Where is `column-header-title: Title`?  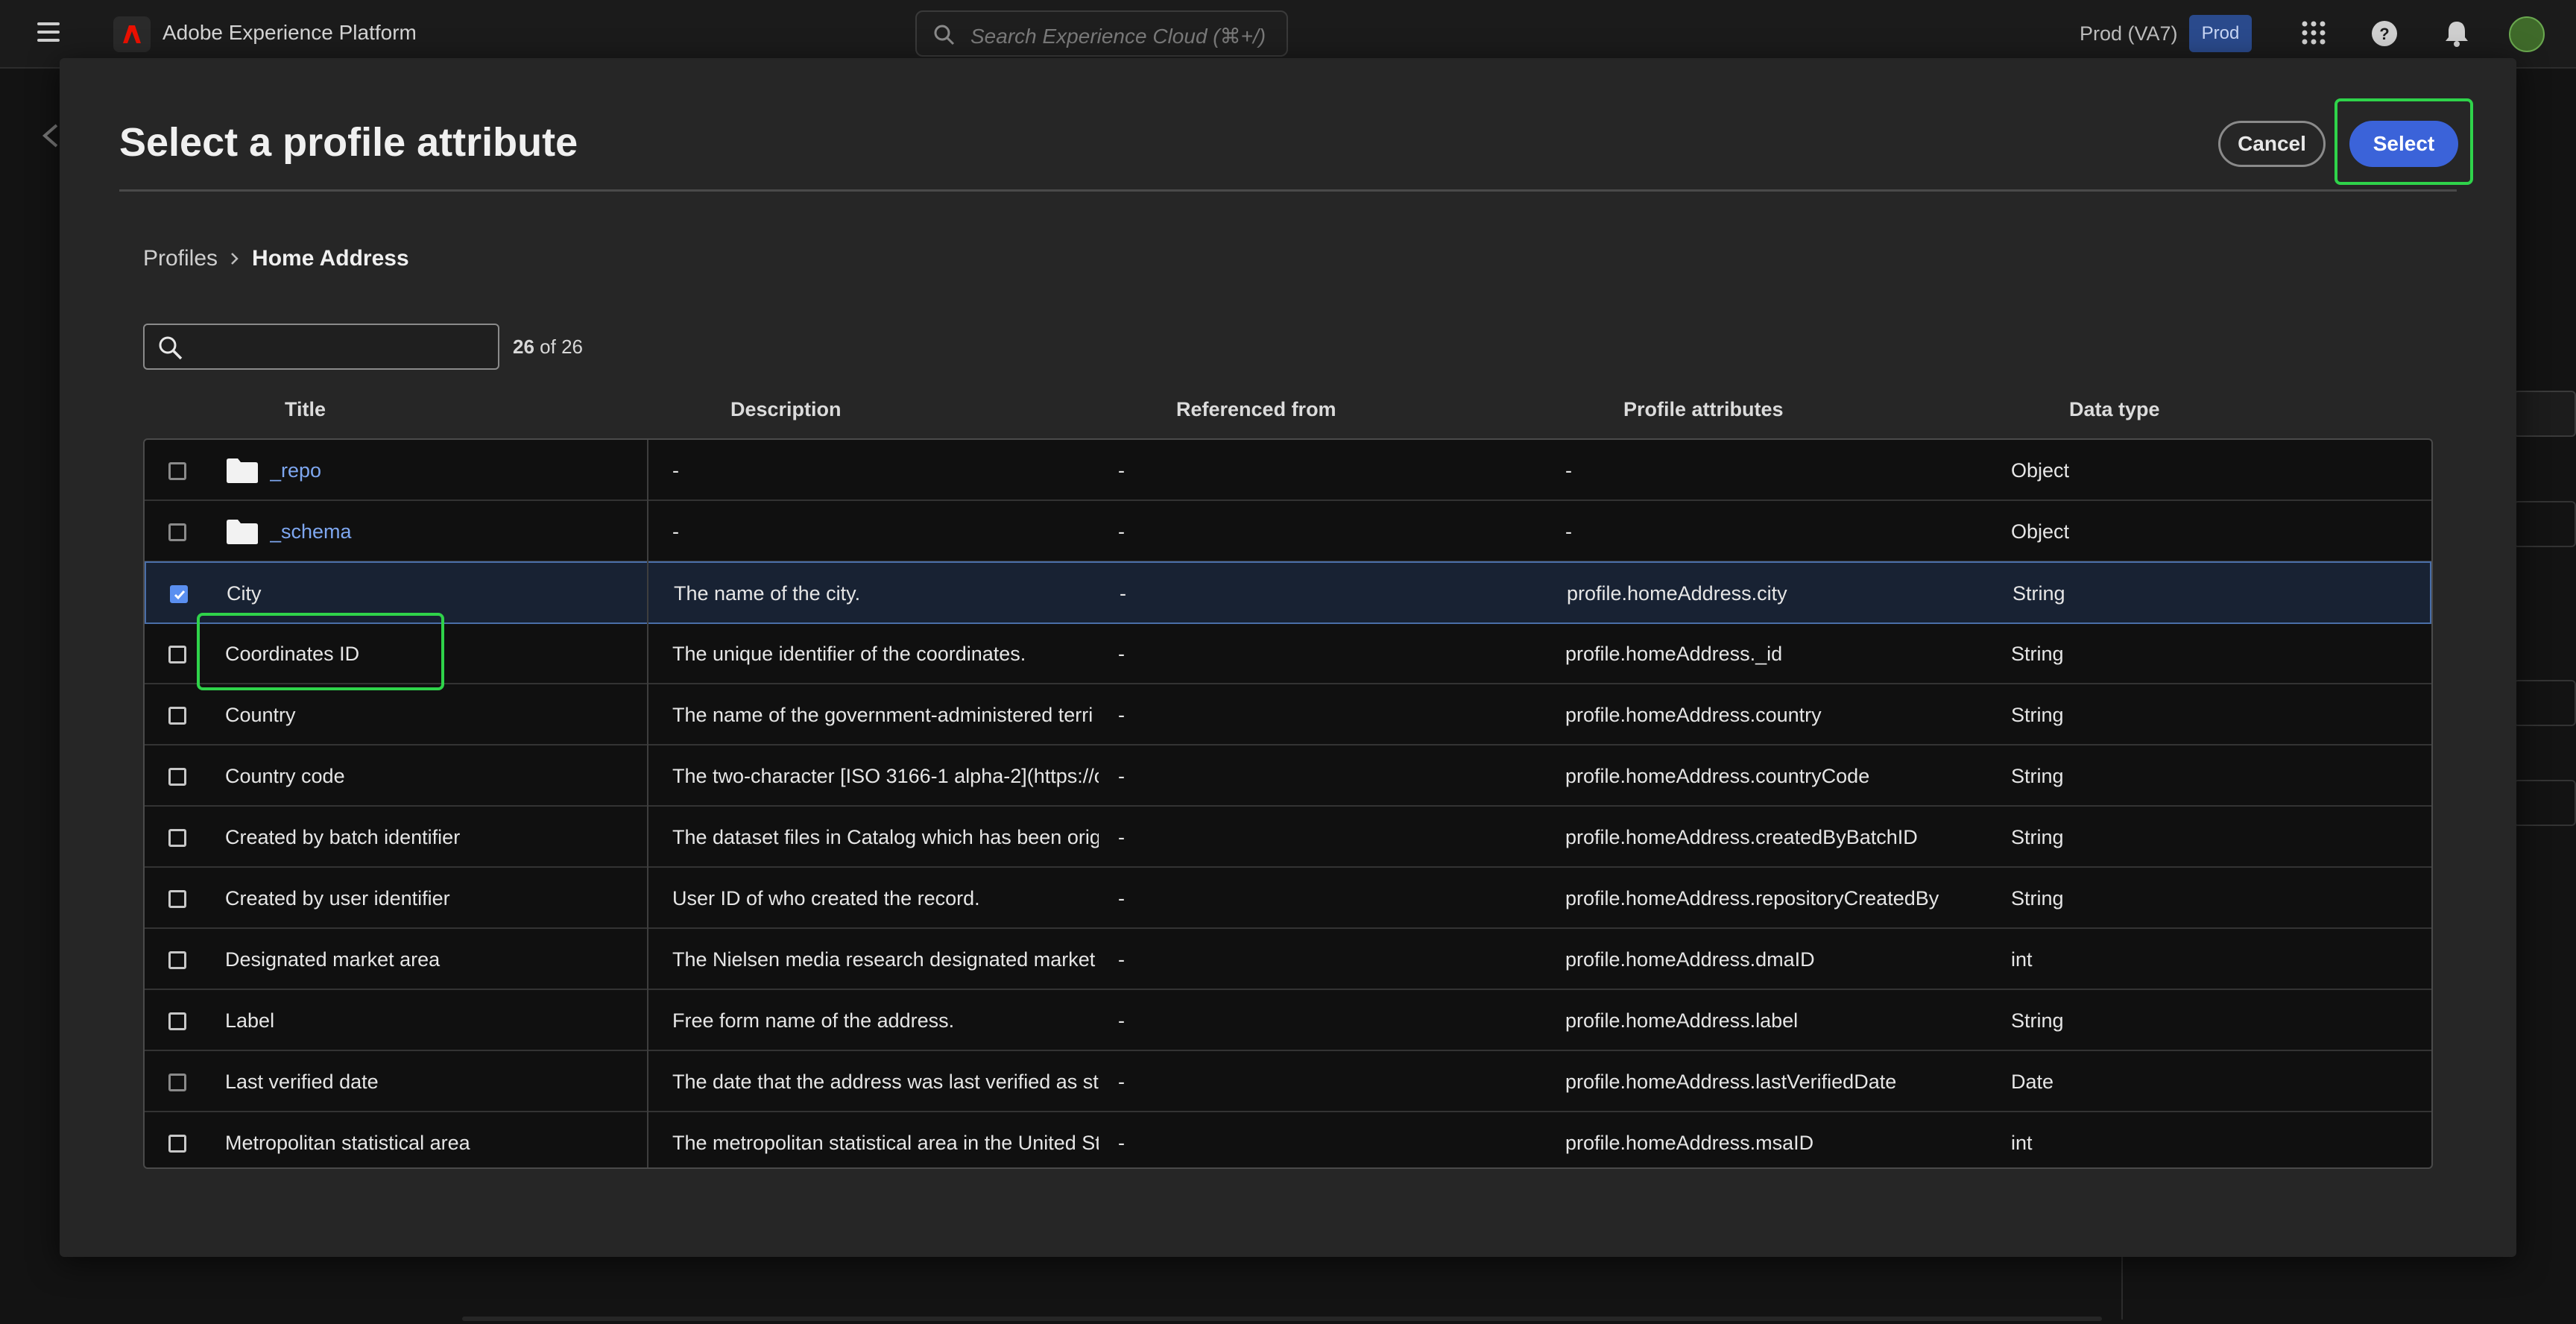 column-header-title: Title is located at coordinates (305, 409).